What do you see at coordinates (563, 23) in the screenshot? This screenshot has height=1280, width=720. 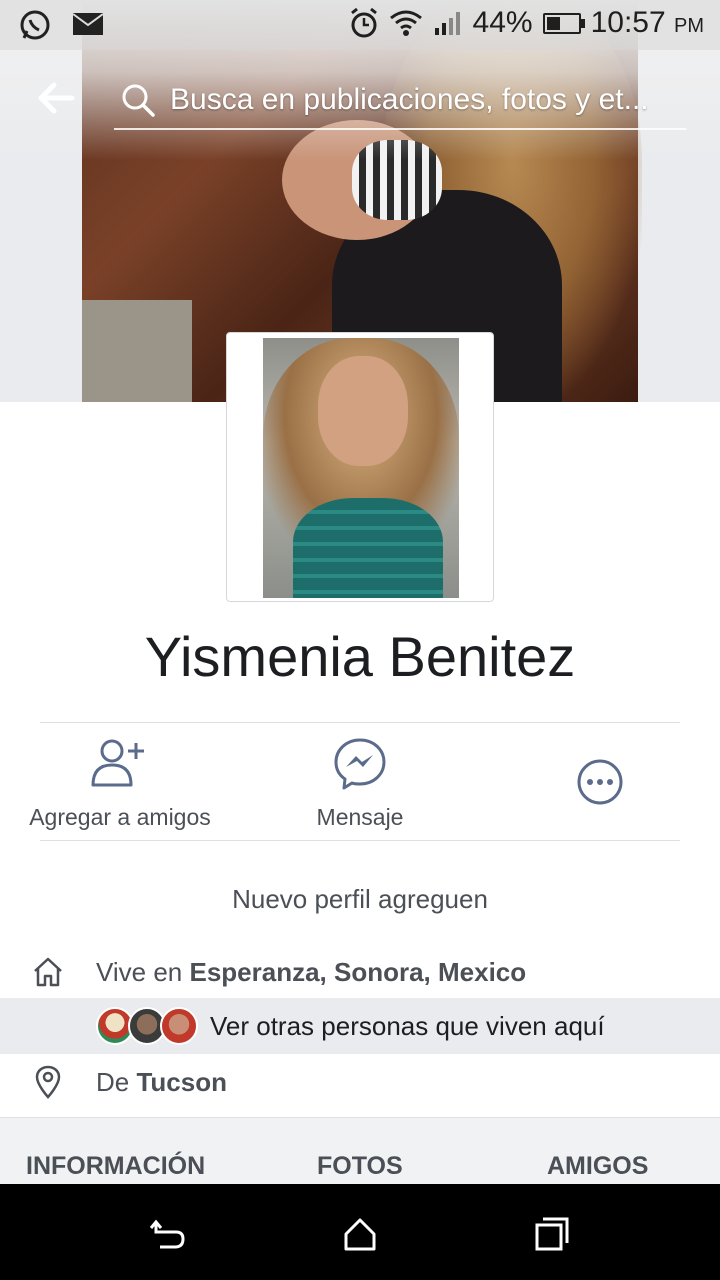 I see `battery-icon` at bounding box center [563, 23].